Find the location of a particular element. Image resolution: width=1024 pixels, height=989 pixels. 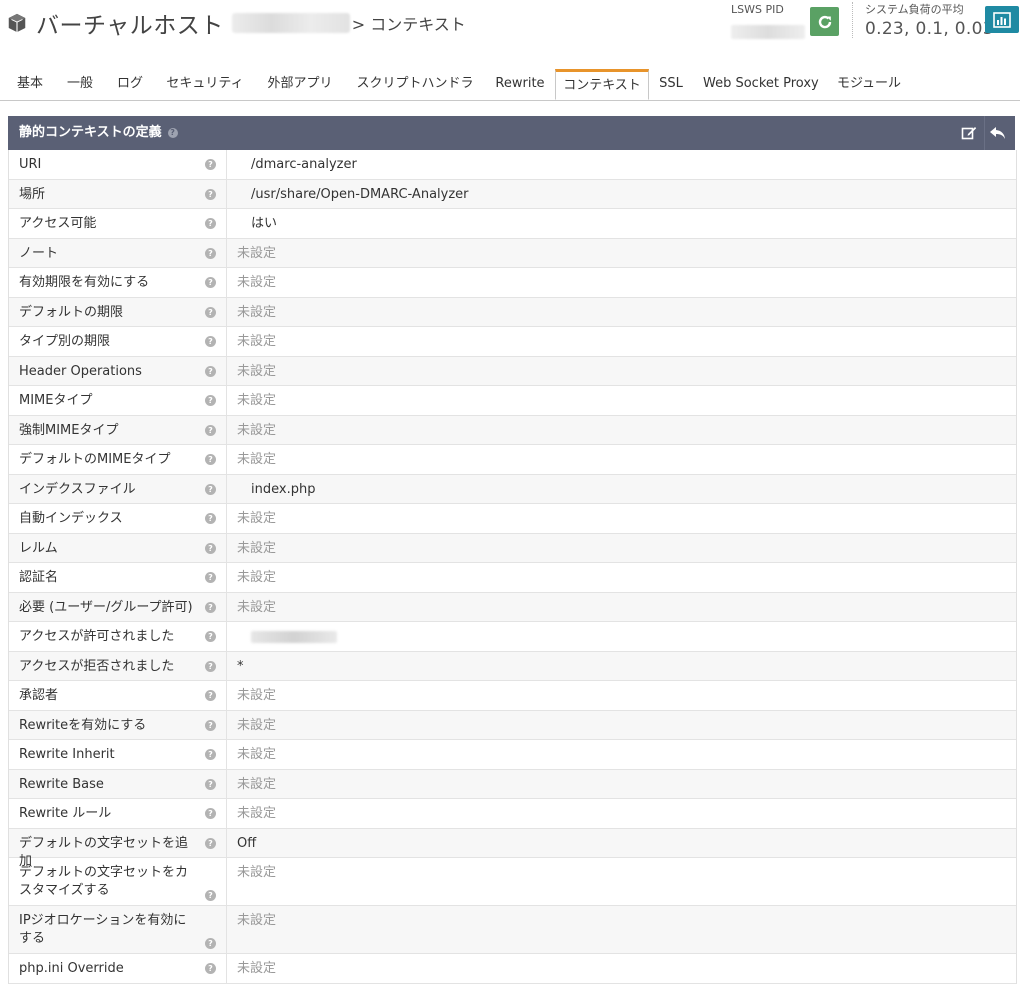

refresh-icon is located at coordinates (824, 21).